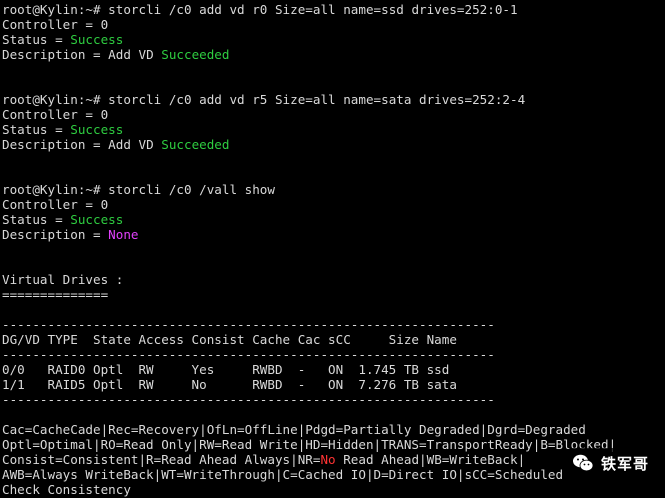 The image size is (665, 498). Describe the element at coordinates (191, 189) in the screenshot. I see `command-text: storcli /c0 /vall show` at that location.